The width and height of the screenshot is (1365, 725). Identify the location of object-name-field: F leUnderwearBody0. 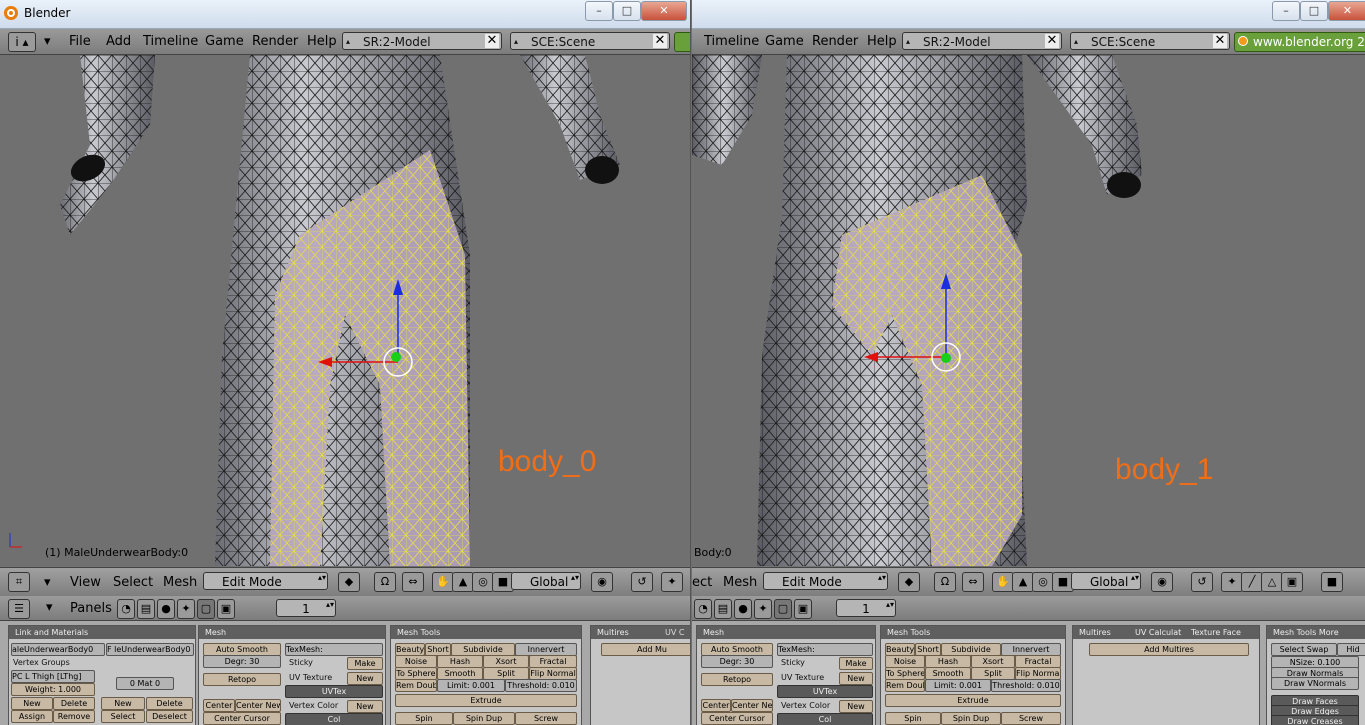
(150, 649).